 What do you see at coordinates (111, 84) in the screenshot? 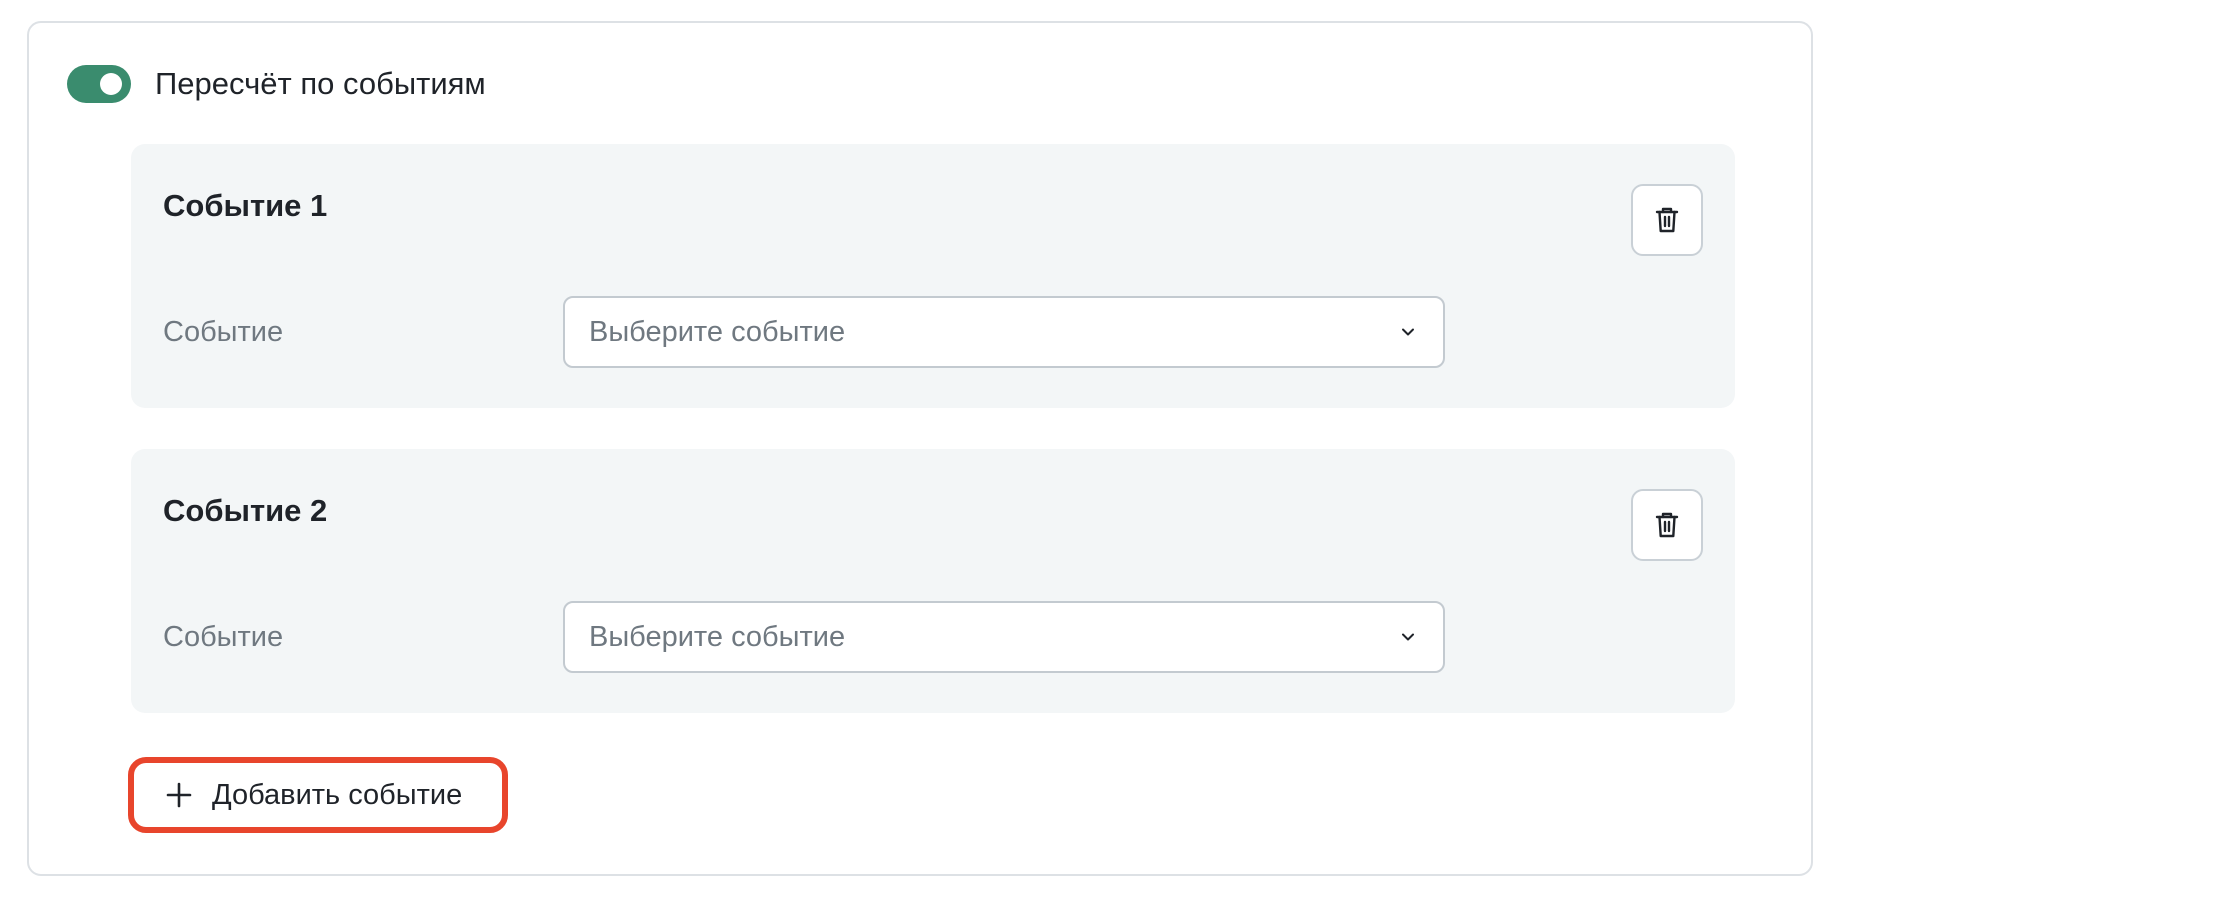
I see `toggle-knob` at bounding box center [111, 84].